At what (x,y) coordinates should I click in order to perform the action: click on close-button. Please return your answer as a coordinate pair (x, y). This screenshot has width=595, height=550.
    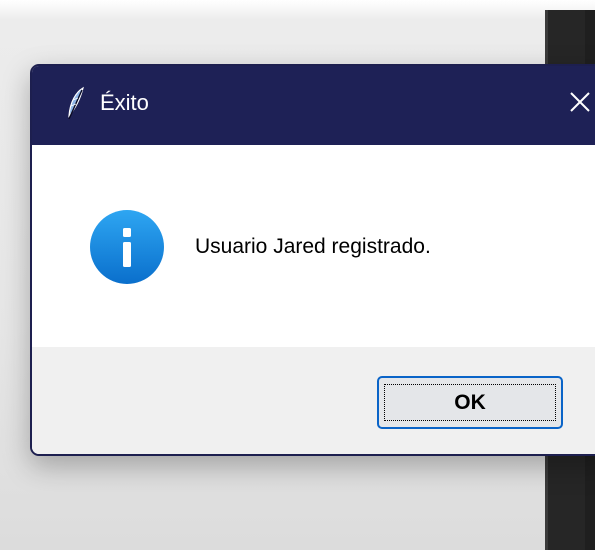
    Looking at the image, I should click on (577, 104).